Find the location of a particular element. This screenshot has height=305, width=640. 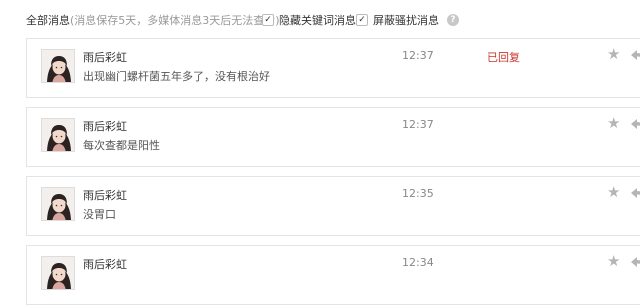

page-title: 全部消息(消息保存5天，多媒体消息3天后无法查看) is located at coordinates (153, 20).